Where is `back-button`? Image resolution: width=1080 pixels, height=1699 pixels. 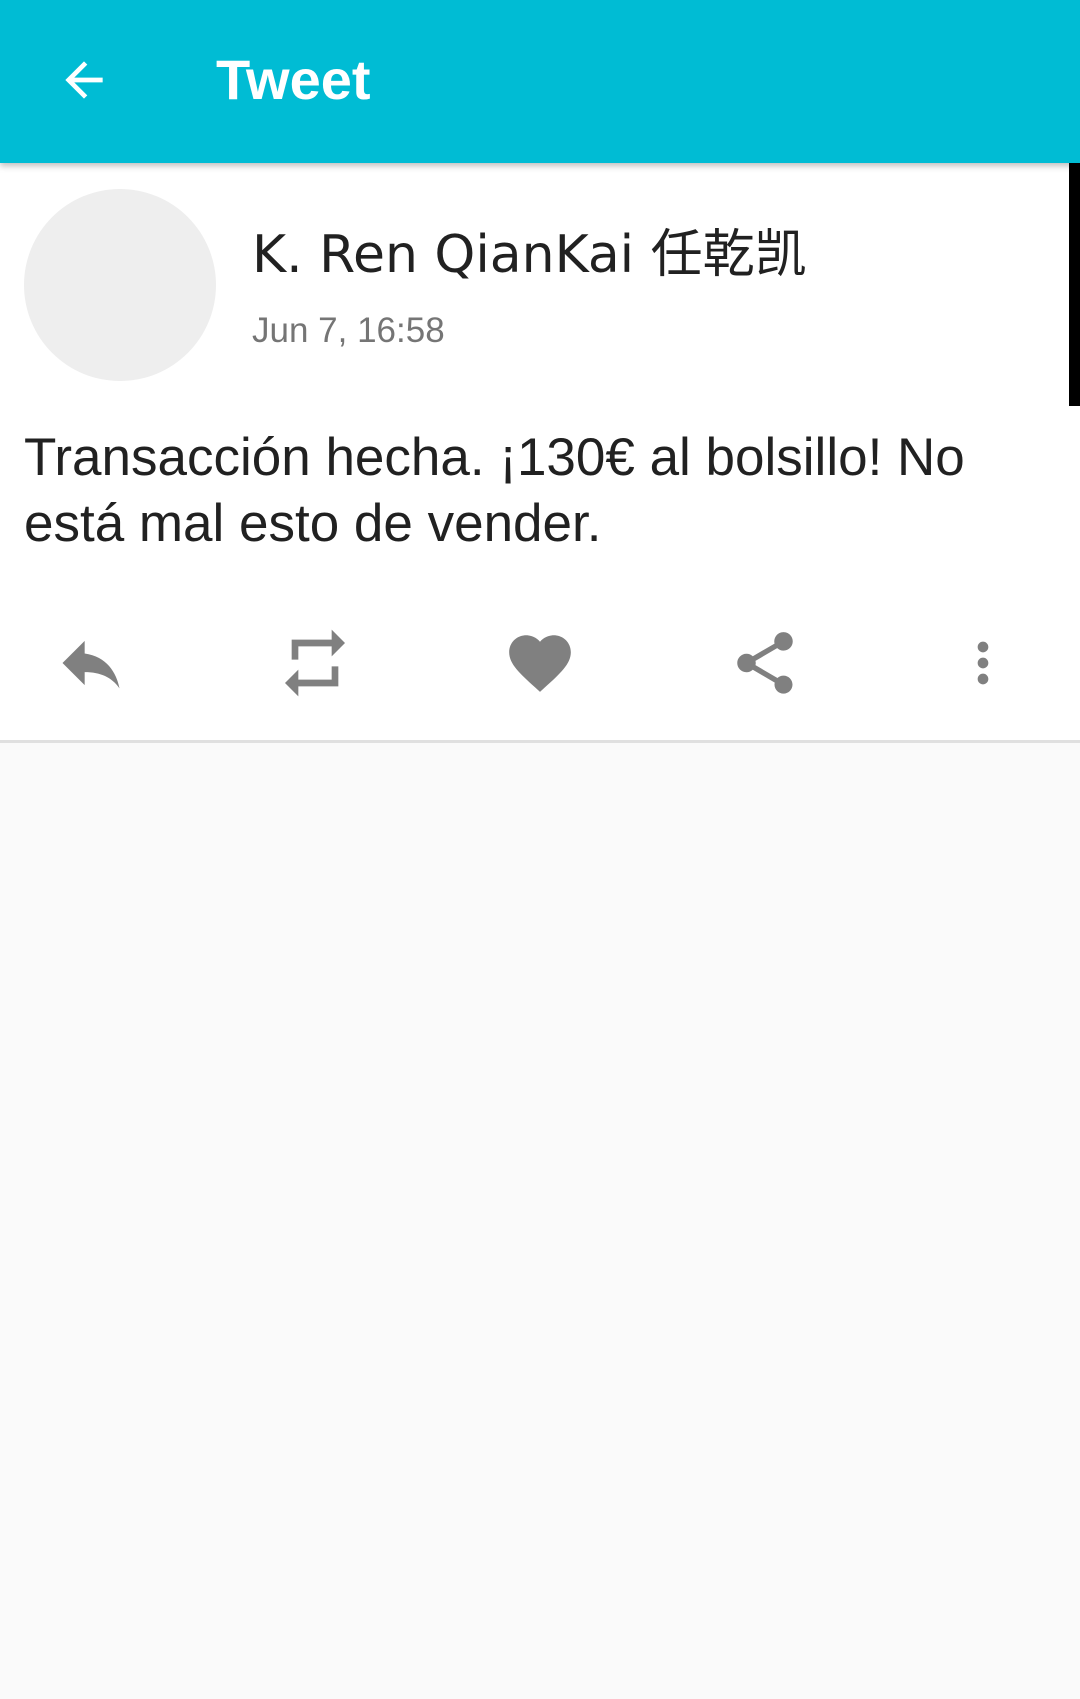
back-button is located at coordinates (84, 80).